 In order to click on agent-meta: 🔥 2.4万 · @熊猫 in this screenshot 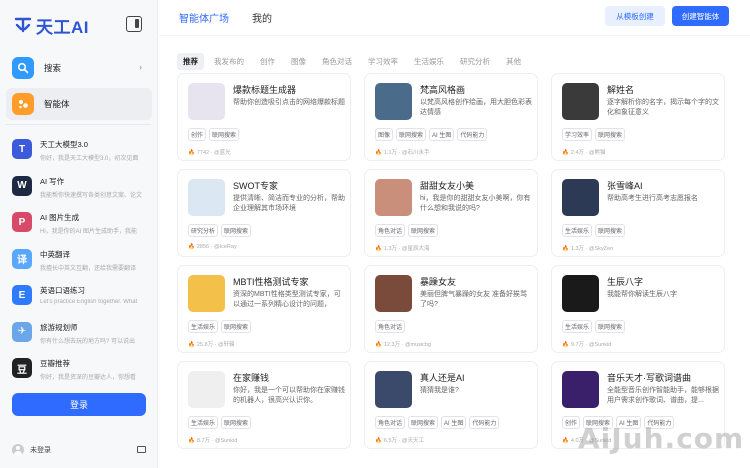, I will do `click(584, 152)`.